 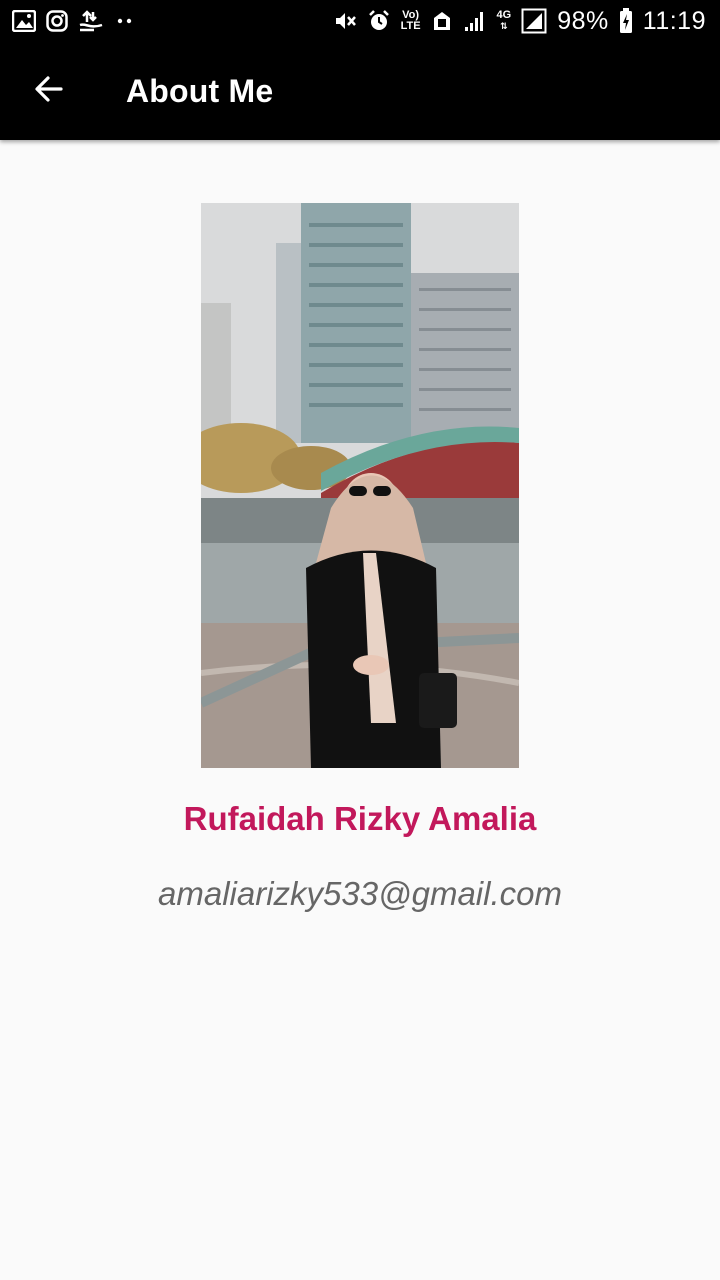 What do you see at coordinates (360, 893) in the screenshot?
I see `profile-email: amaliarizky533@gmail.com` at bounding box center [360, 893].